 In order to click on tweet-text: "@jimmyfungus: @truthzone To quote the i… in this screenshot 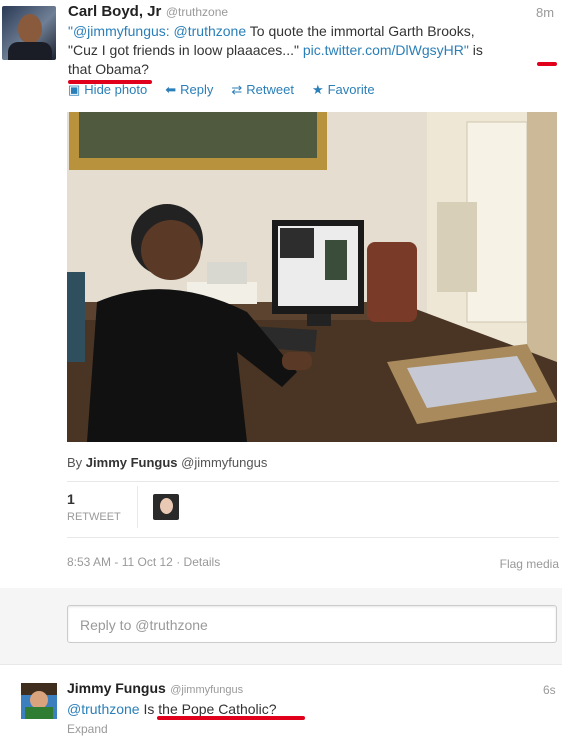, I will do `click(313, 50)`.